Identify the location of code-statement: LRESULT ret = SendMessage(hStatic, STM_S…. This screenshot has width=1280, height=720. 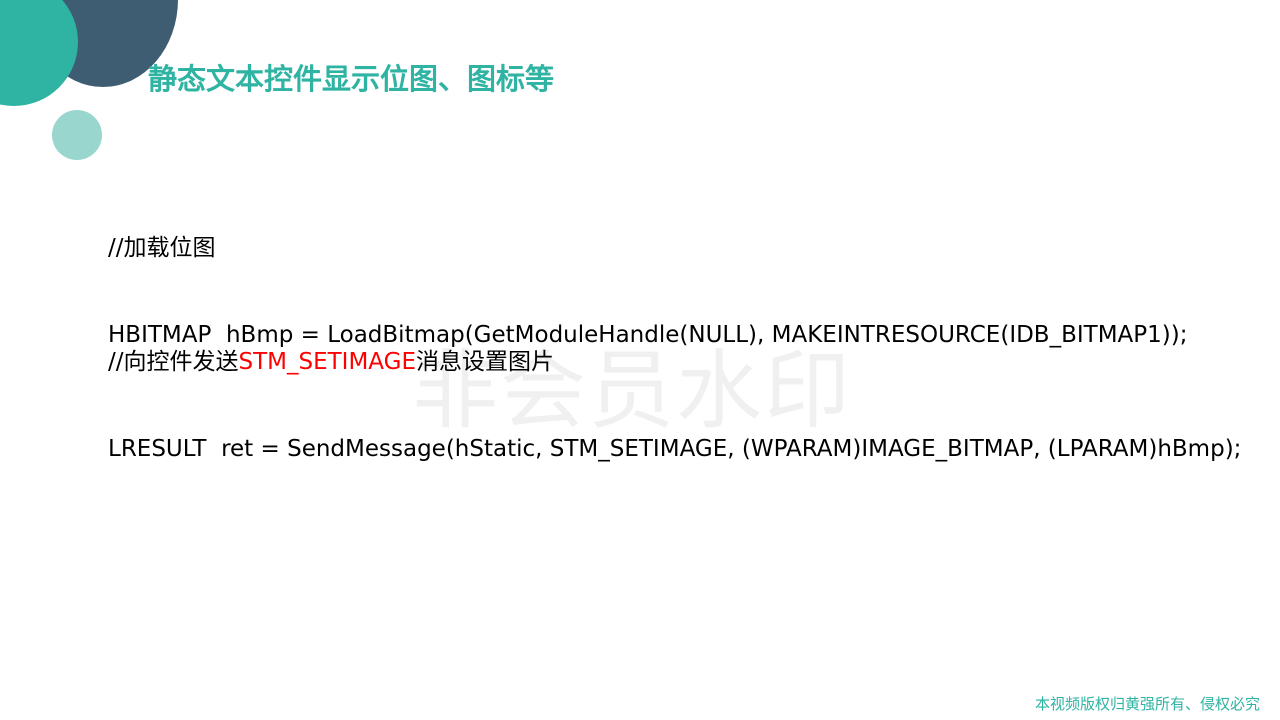
(675, 449).